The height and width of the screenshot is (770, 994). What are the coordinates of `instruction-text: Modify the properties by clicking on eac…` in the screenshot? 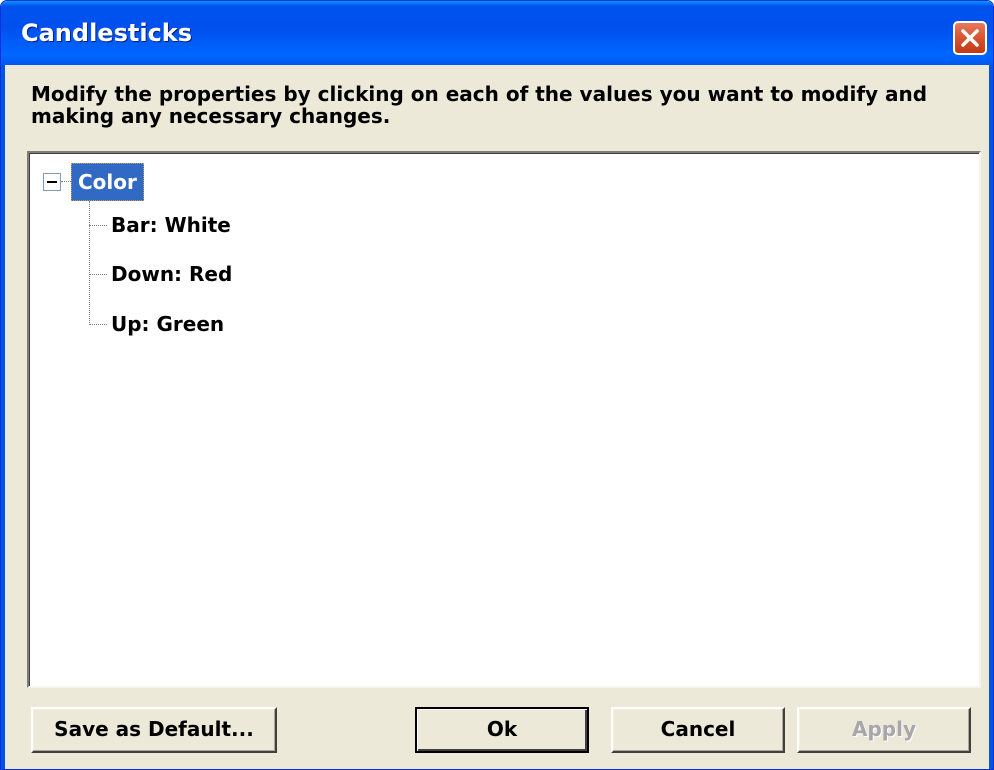 It's located at (479, 105).